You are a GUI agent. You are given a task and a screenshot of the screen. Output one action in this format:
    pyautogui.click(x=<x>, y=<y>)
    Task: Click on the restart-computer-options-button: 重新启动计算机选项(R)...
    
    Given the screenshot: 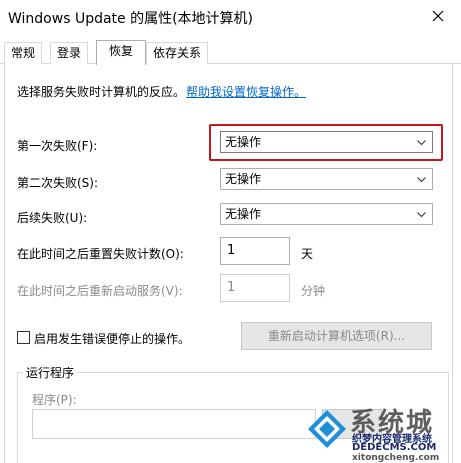 What is the action you would take?
    pyautogui.click(x=336, y=336)
    